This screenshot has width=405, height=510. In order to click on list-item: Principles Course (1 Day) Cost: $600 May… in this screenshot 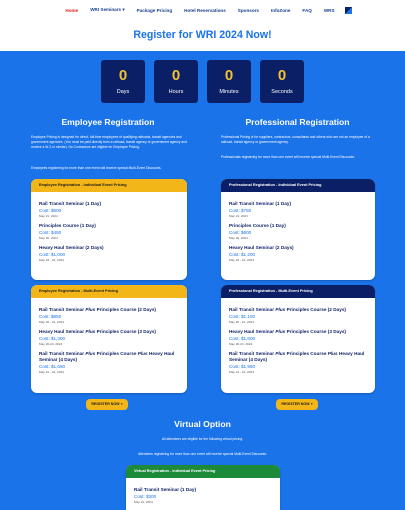, I will do `click(298, 231)`.